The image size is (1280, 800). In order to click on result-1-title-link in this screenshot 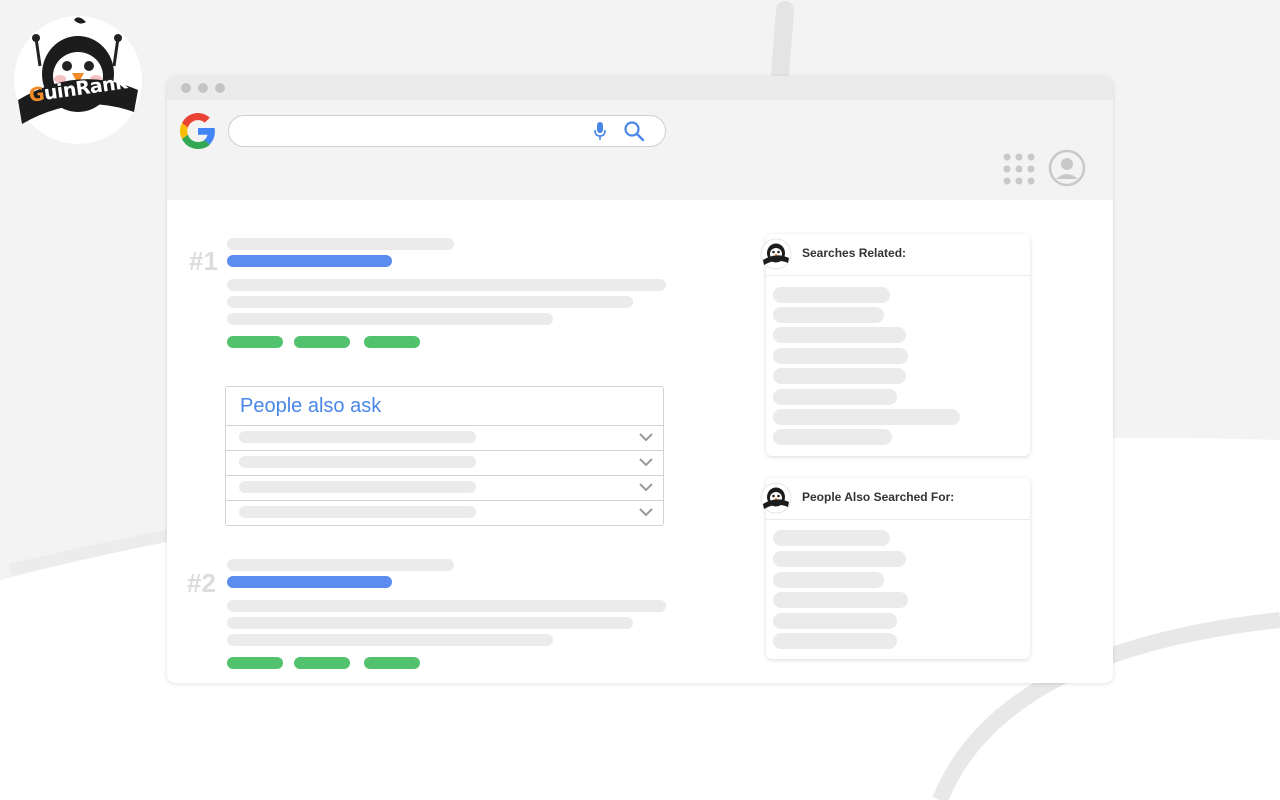, I will do `click(309, 261)`.